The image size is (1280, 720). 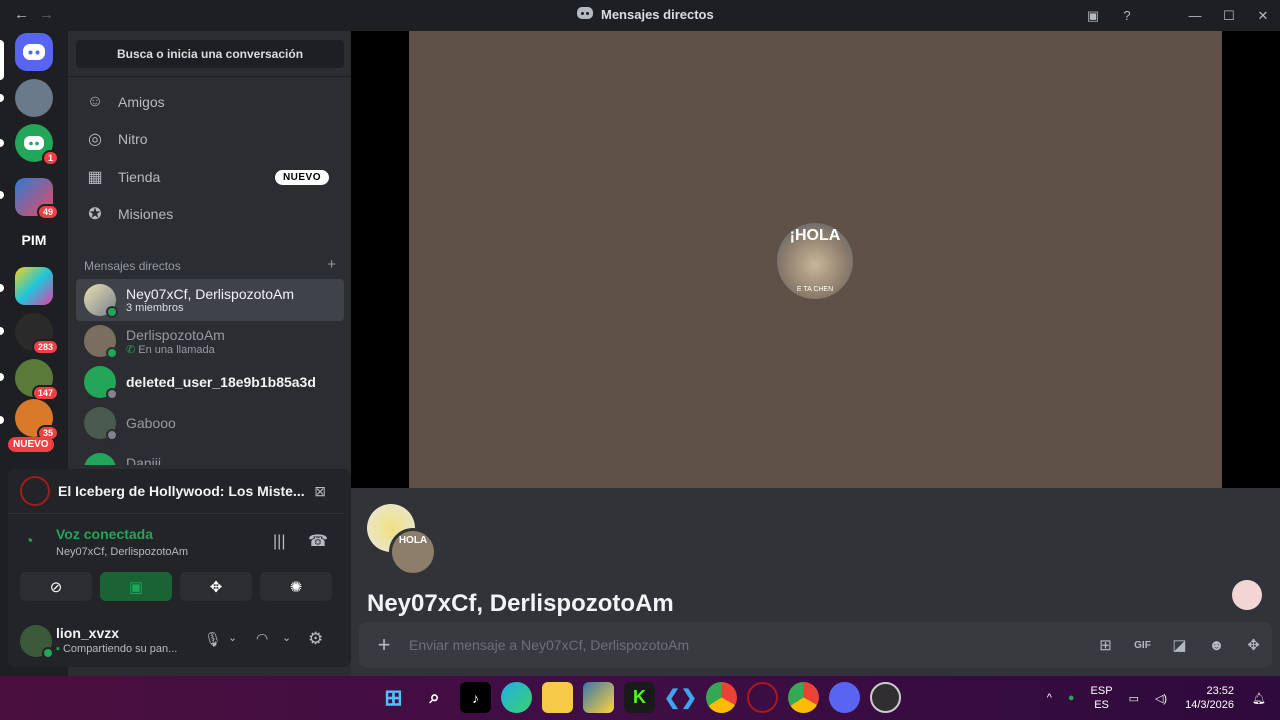 I want to click on microphone-tray-icon: ●, so click(x=1071, y=698).